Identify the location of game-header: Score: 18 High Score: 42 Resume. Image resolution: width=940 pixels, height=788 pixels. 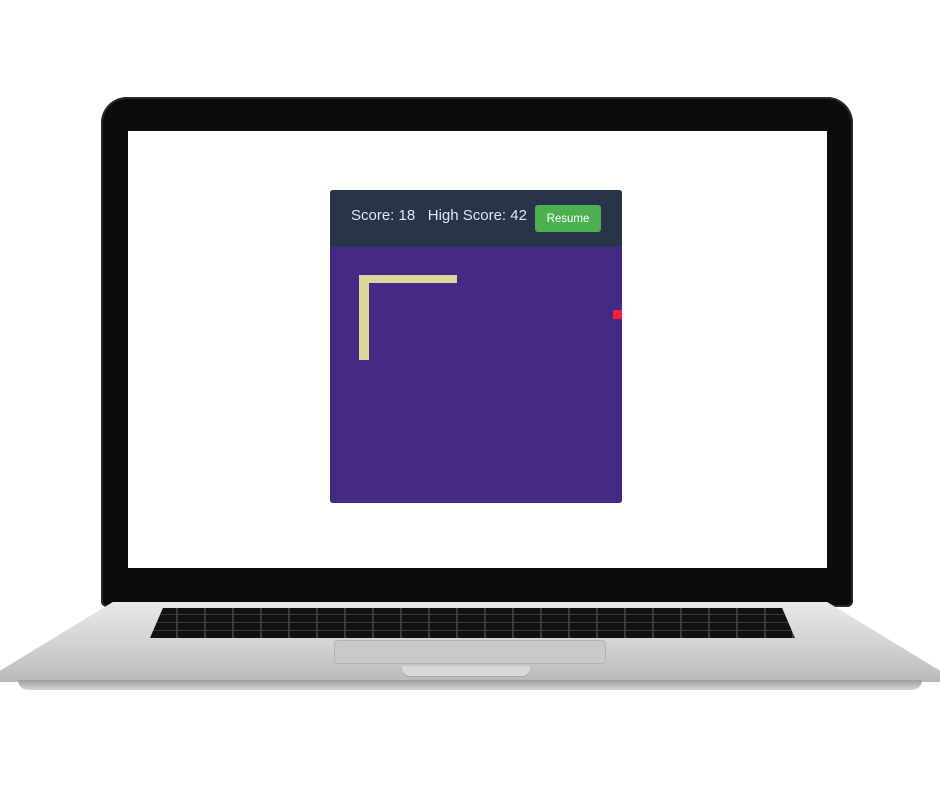
(476, 218).